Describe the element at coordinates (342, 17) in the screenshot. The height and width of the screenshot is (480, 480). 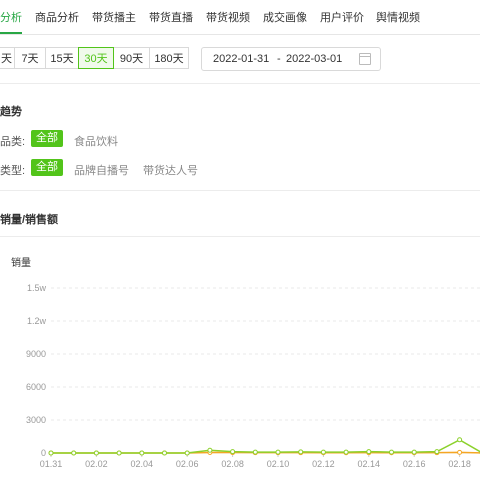
I see `tab-reviews: 用户评价` at that location.